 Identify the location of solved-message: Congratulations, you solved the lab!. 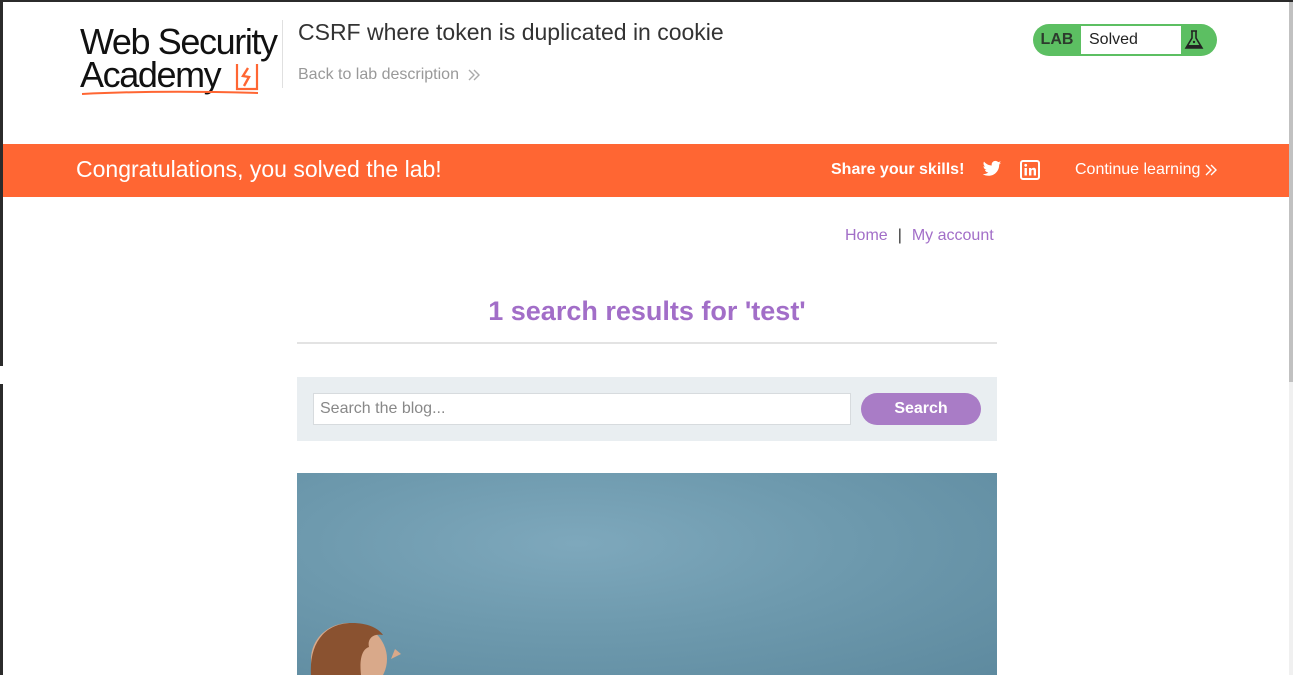
(259, 169).